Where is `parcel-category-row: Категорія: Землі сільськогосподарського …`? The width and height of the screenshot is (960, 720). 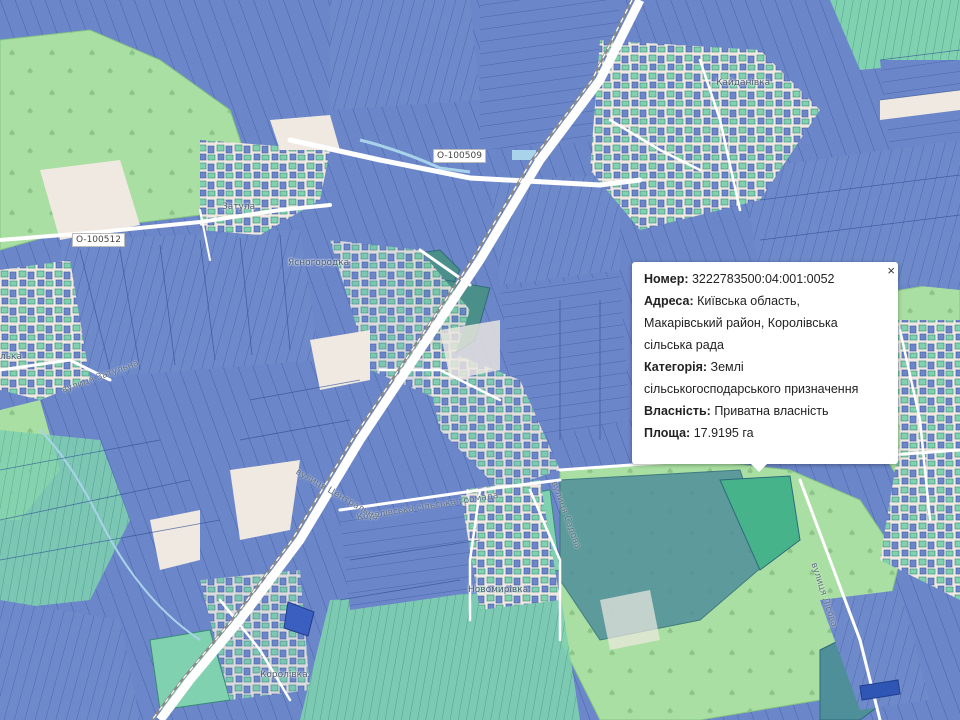 parcel-category-row: Категорія: Землі сільськогосподарського … is located at coordinates (765, 378).